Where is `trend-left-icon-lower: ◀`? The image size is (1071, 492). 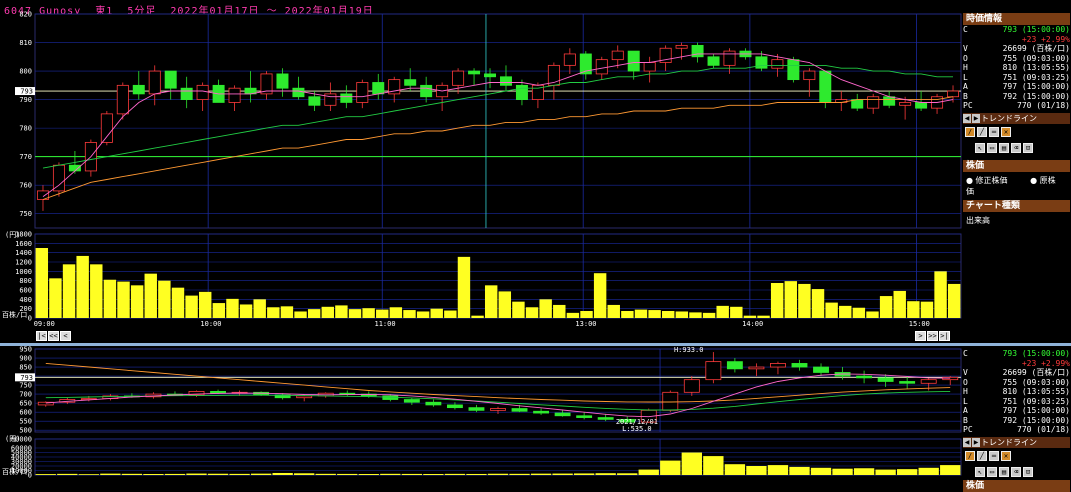
trend-left-icon-lower: ◀ is located at coordinates (967, 442).